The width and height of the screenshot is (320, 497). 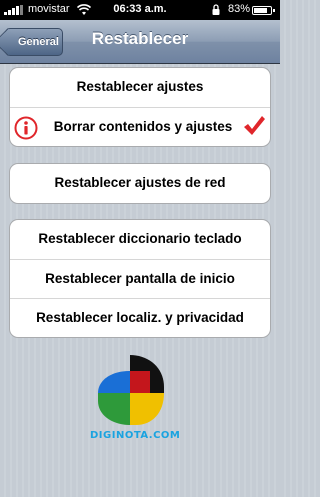 I want to click on cell-label: Borrar contenidos y ajustes, so click(x=143, y=126).